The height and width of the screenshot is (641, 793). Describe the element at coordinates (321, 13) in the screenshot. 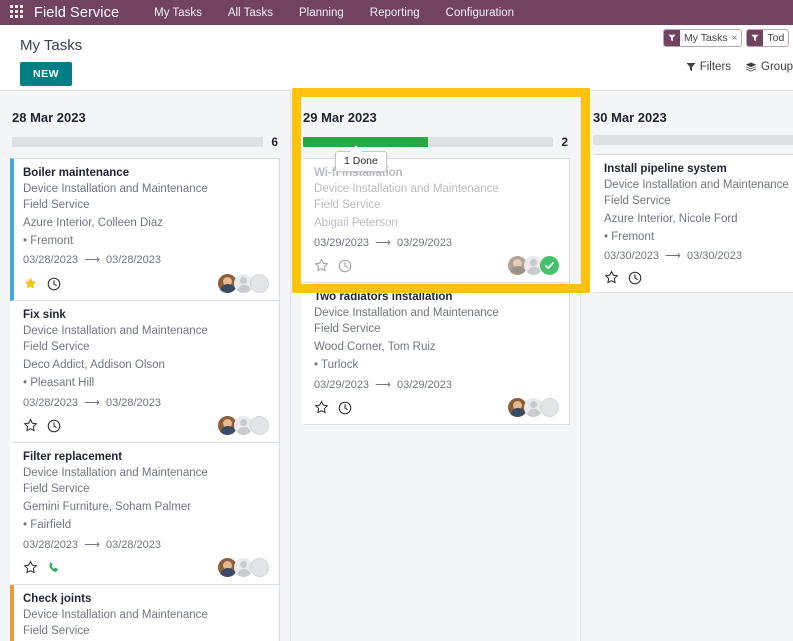

I see `nav-item-planning: Planning` at that location.